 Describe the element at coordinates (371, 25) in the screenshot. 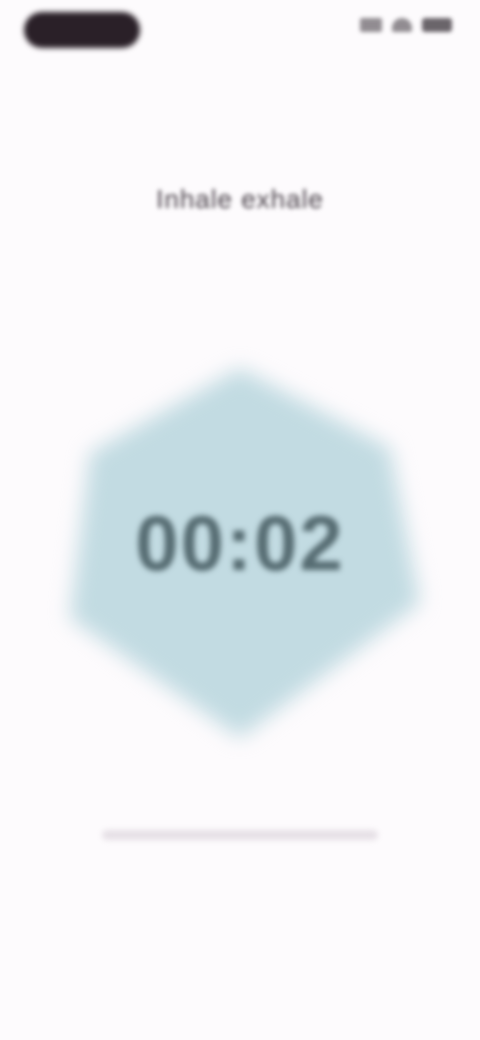

I see `signal-icon` at that location.